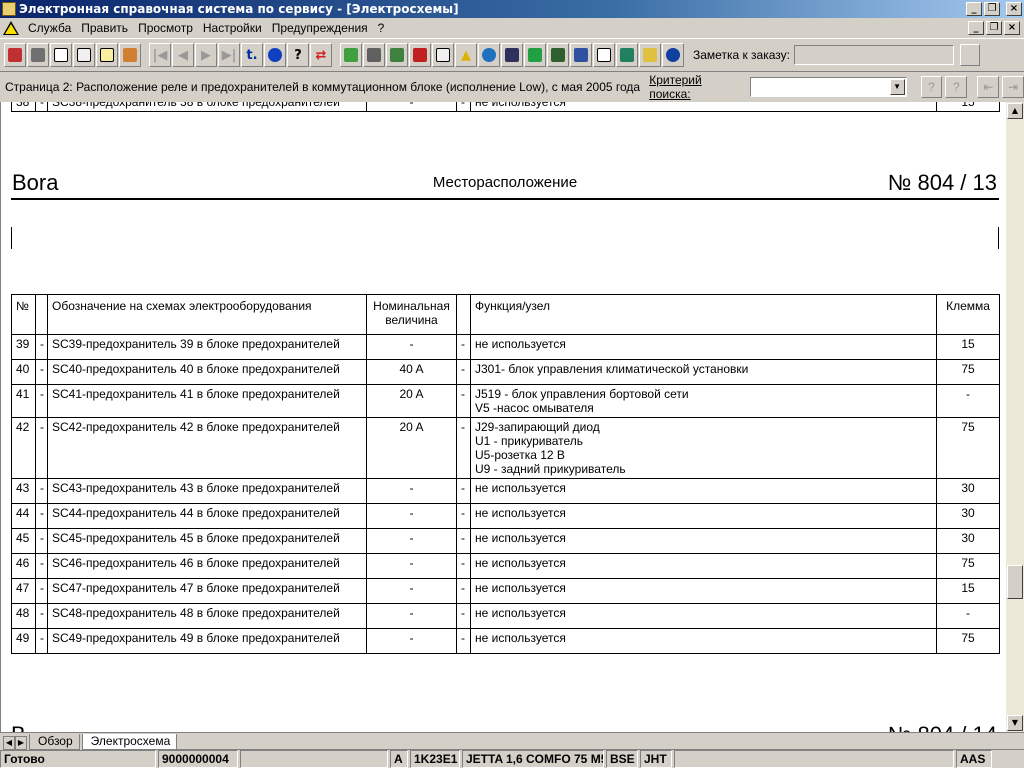 The width and height of the screenshot is (1024, 768). I want to click on car-button, so click(130, 55).